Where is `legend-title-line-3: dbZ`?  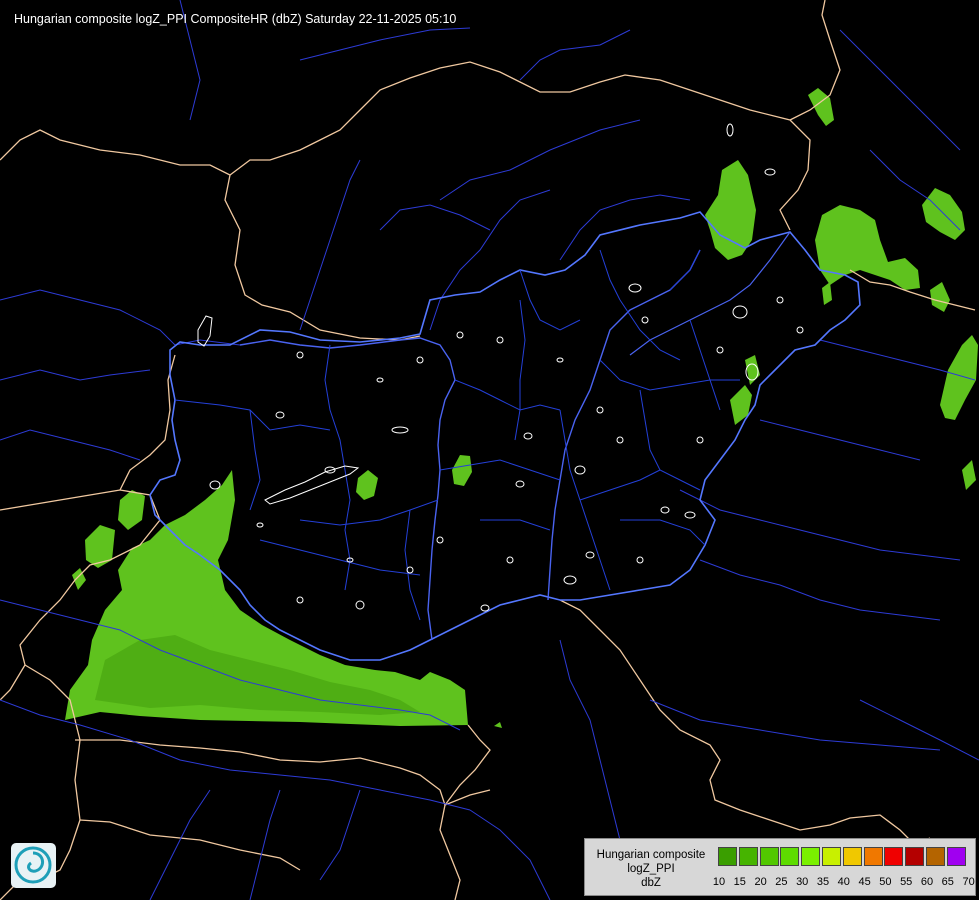 legend-title-line-3: dbZ is located at coordinates (651, 883).